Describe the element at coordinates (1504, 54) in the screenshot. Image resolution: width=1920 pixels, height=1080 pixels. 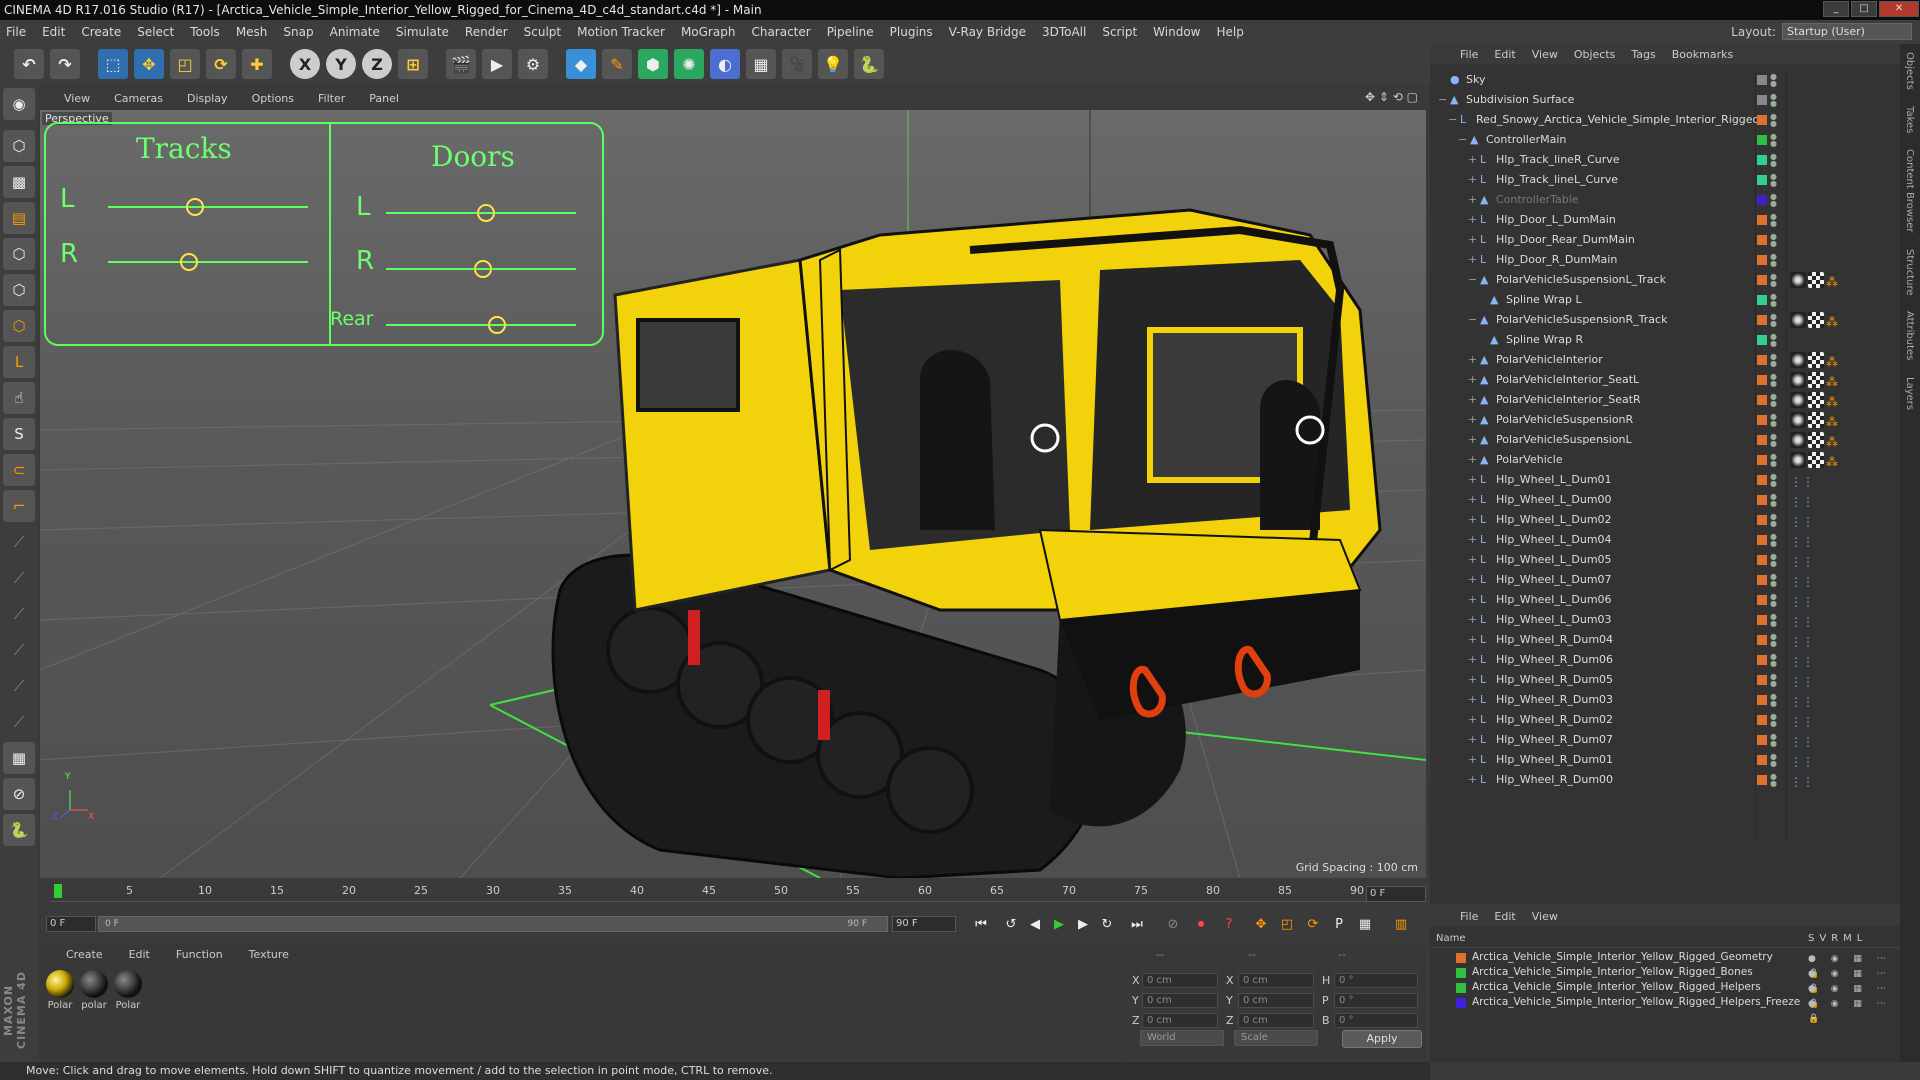
I see `objects-menu-edit: Edit` at that location.